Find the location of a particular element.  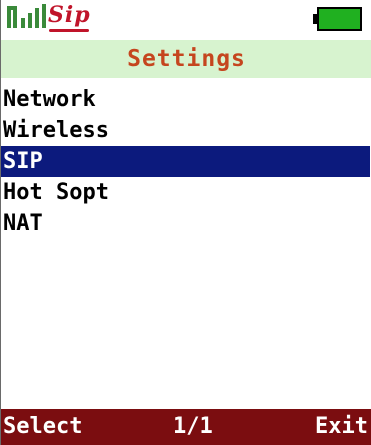

battery-icon is located at coordinates (337, 19).